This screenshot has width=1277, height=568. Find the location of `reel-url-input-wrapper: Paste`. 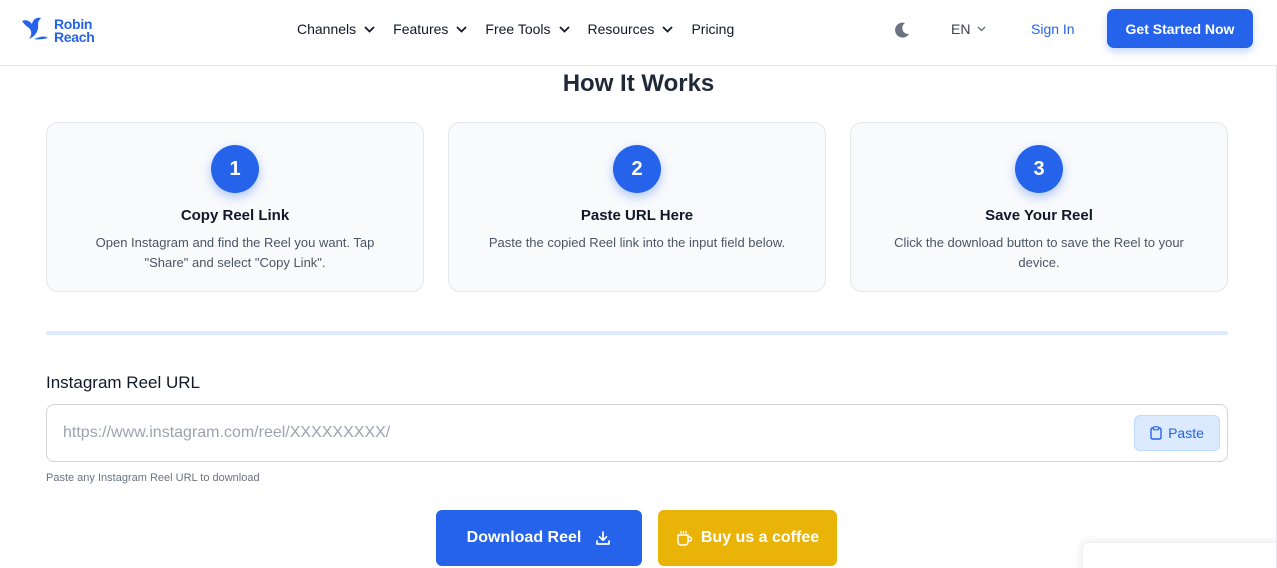

reel-url-input-wrapper: Paste is located at coordinates (637, 433).